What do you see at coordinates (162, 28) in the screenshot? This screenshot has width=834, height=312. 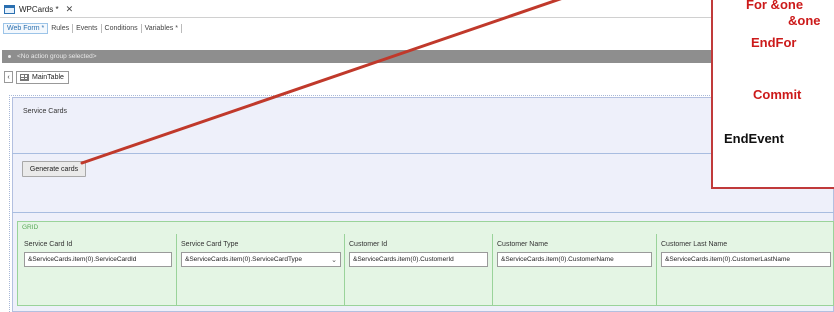 I see `tab-variables: Variables *` at bounding box center [162, 28].